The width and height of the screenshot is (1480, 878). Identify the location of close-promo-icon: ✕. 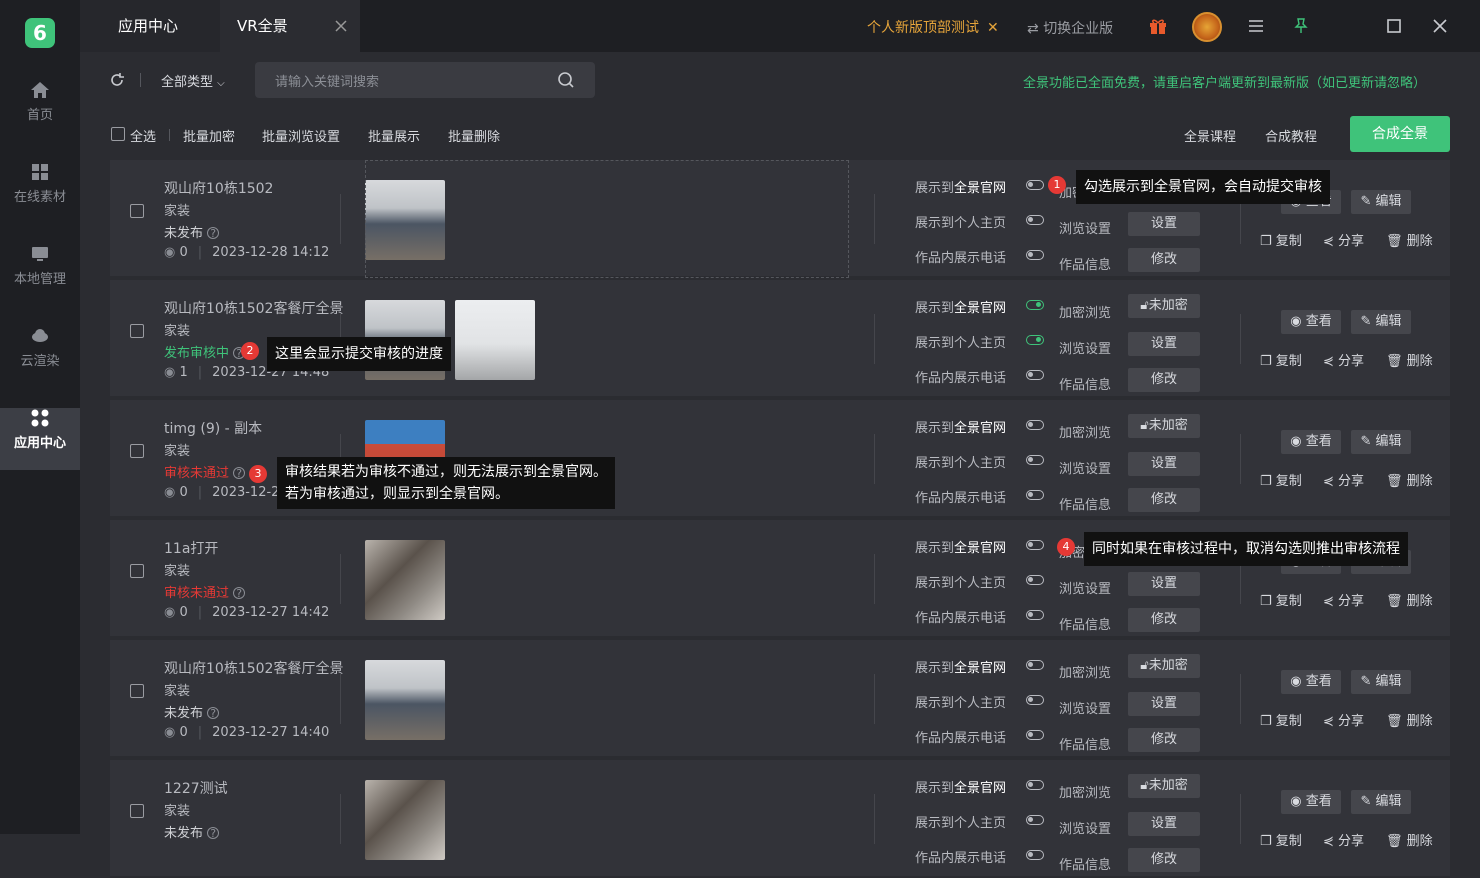
(993, 28).